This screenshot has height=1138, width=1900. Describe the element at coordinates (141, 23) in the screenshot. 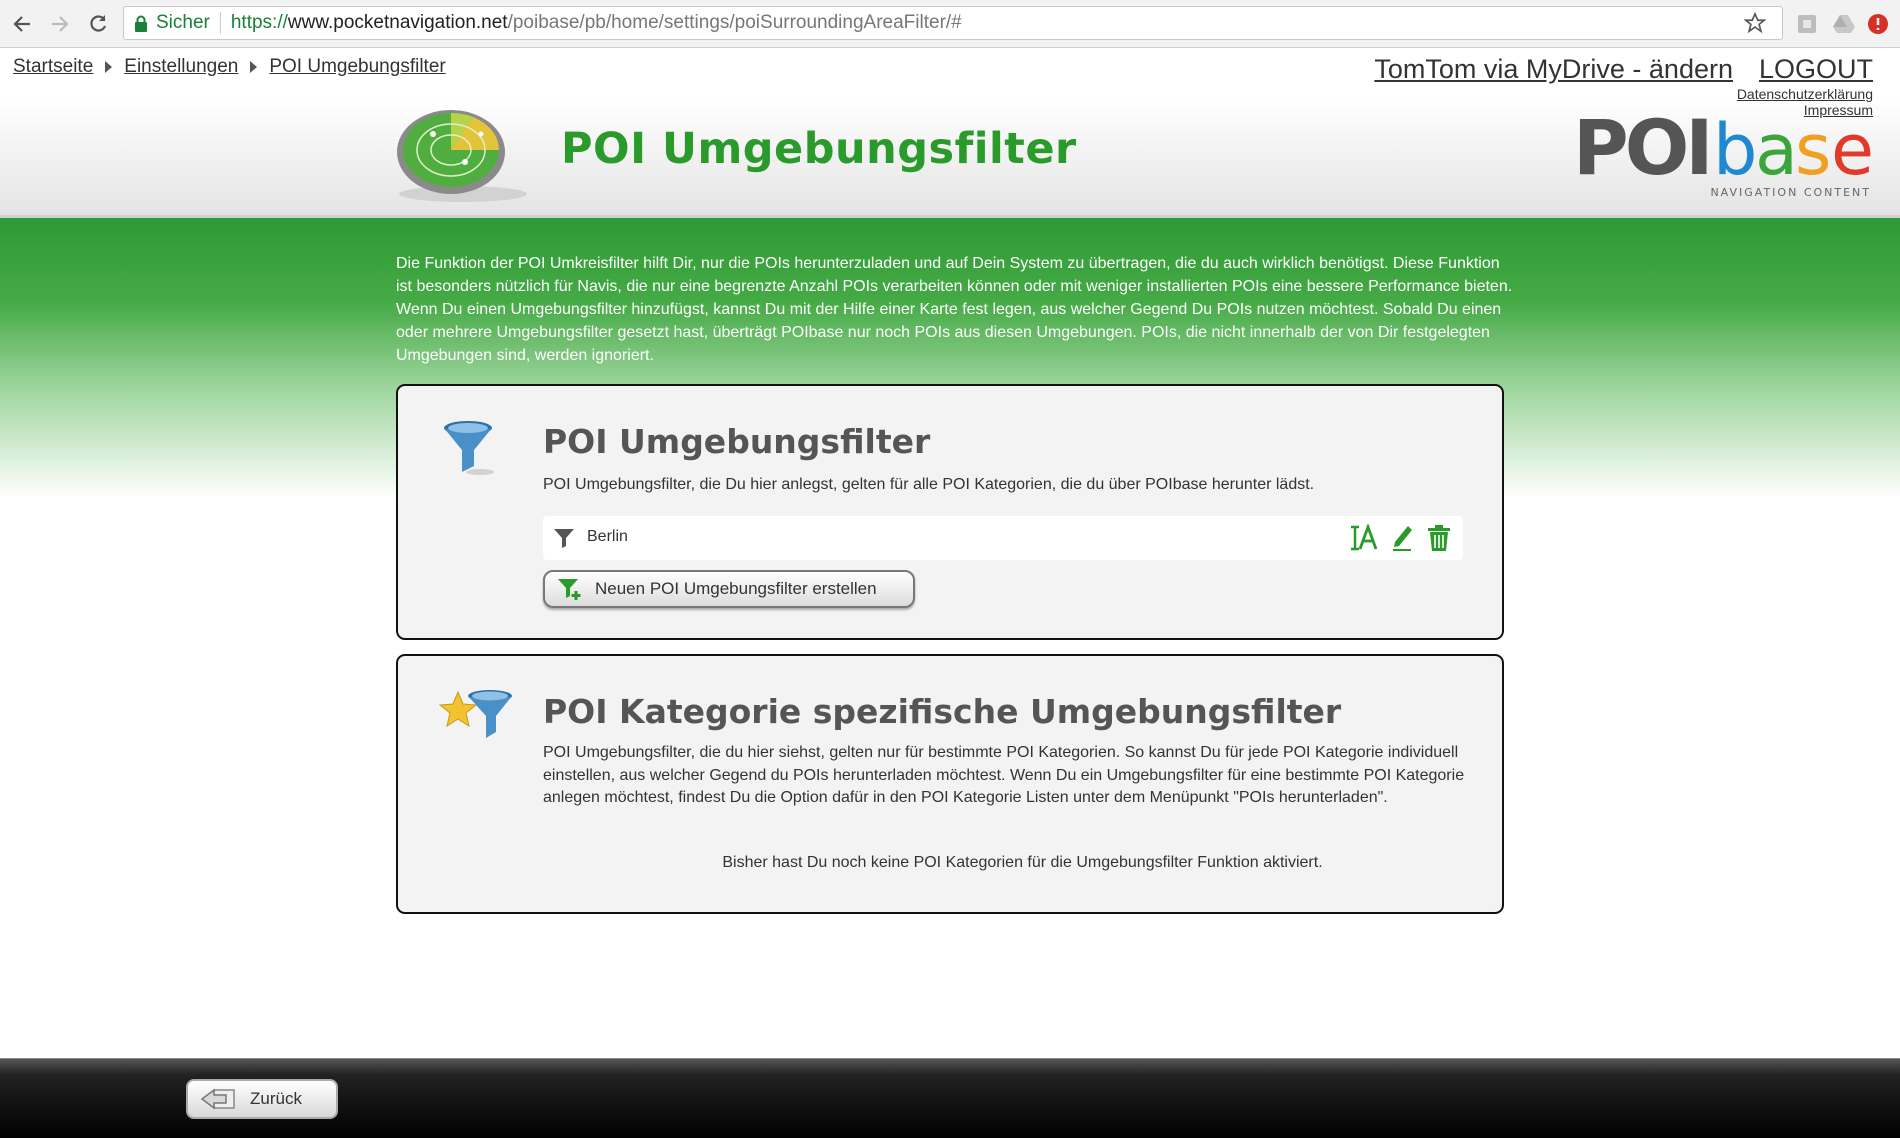

I see `lock-icon` at that location.